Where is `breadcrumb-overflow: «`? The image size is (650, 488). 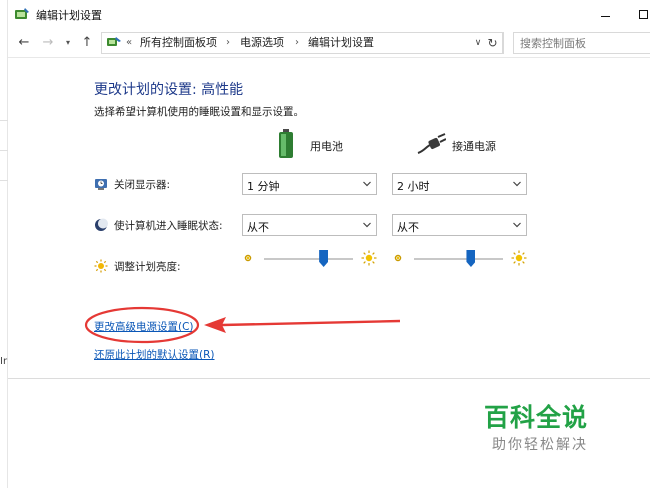 breadcrumb-overflow: « is located at coordinates (129, 43).